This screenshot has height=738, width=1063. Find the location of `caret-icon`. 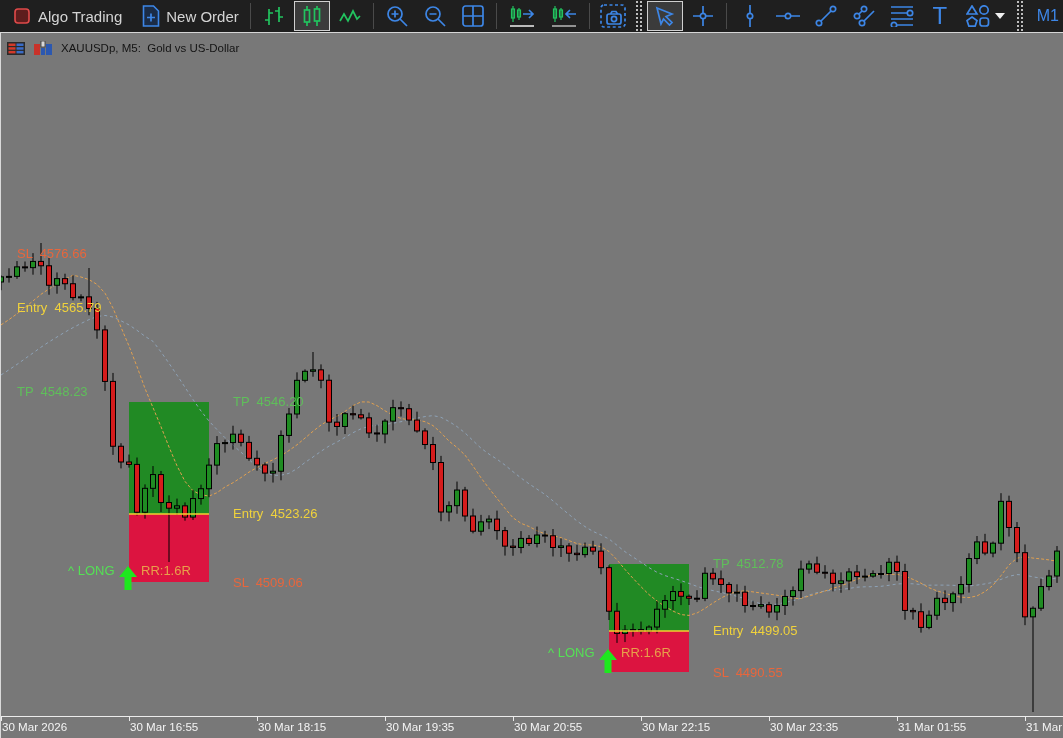

caret-icon is located at coordinates (1000, 16).